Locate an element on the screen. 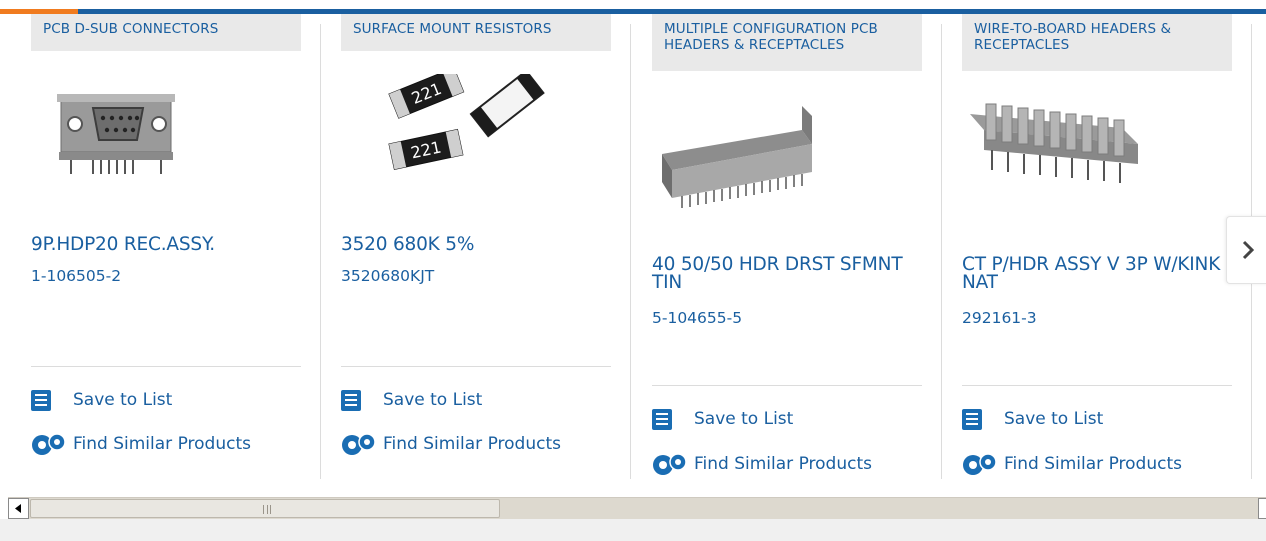 This screenshot has width=1266, height=541. scroll-left-button is located at coordinates (18, 508).